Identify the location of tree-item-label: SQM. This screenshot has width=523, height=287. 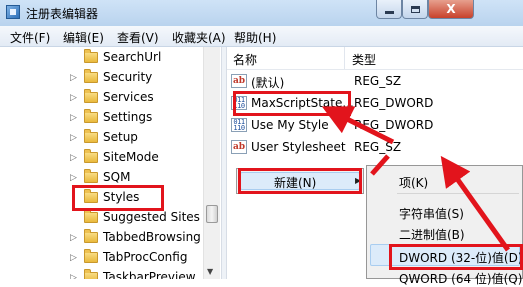
(117, 177).